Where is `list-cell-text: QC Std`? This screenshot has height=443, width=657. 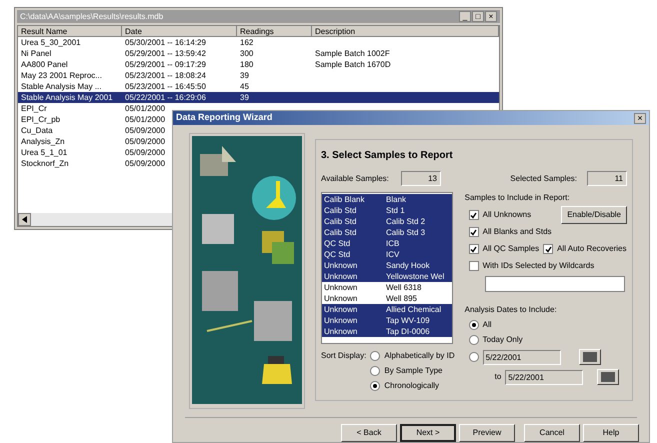 list-cell-text: QC Std is located at coordinates (338, 254).